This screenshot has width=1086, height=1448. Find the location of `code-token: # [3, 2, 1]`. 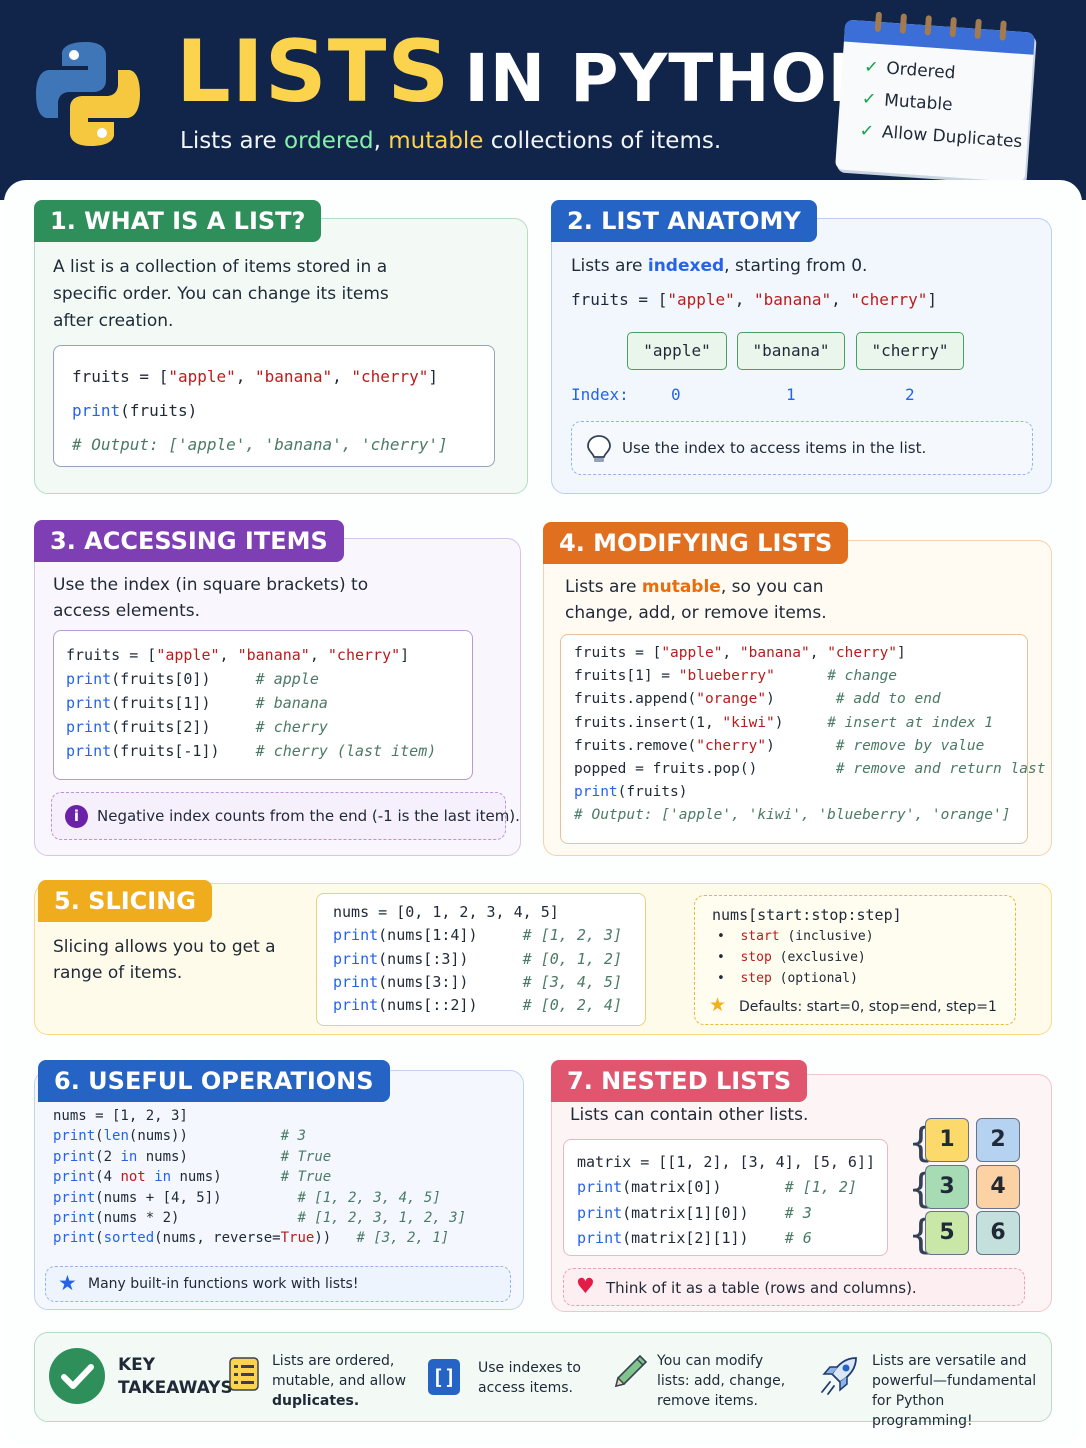

code-token: # [3, 2, 1] is located at coordinates (403, 1238).